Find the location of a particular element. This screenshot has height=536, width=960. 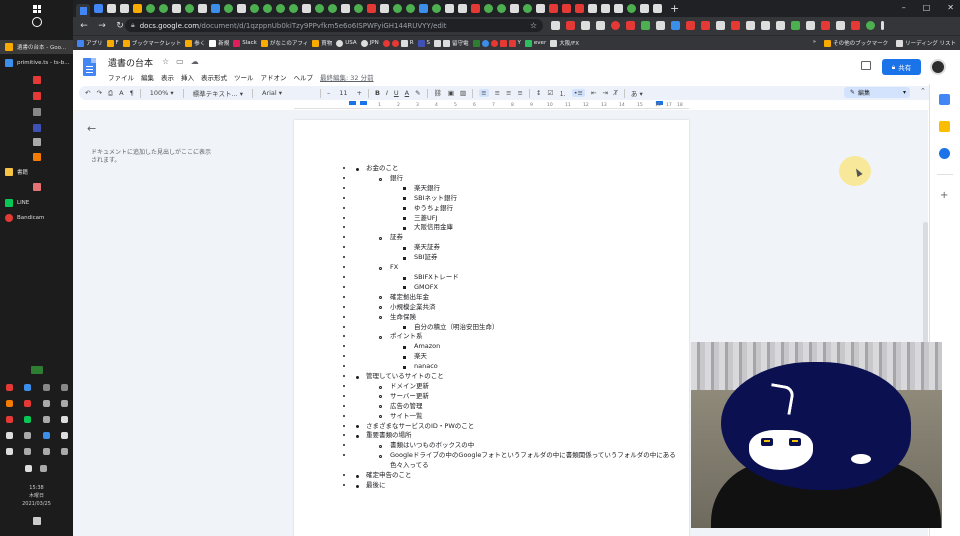

input-tools-icon: あ ▾ is located at coordinates (637, 93).